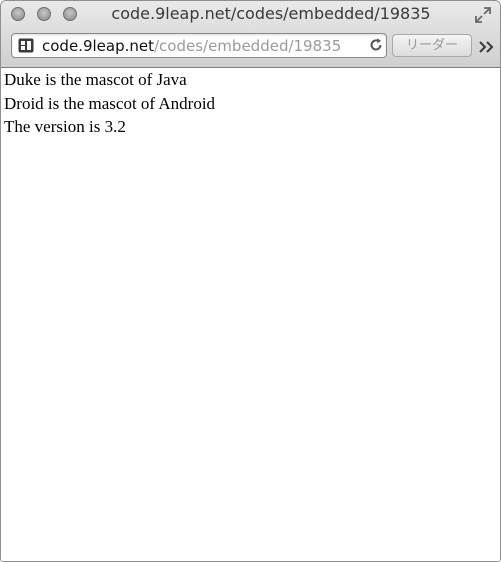 Image resolution: width=501 pixels, height=562 pixels. Describe the element at coordinates (483, 15) in the screenshot. I see `fullscreen-icon` at that location.